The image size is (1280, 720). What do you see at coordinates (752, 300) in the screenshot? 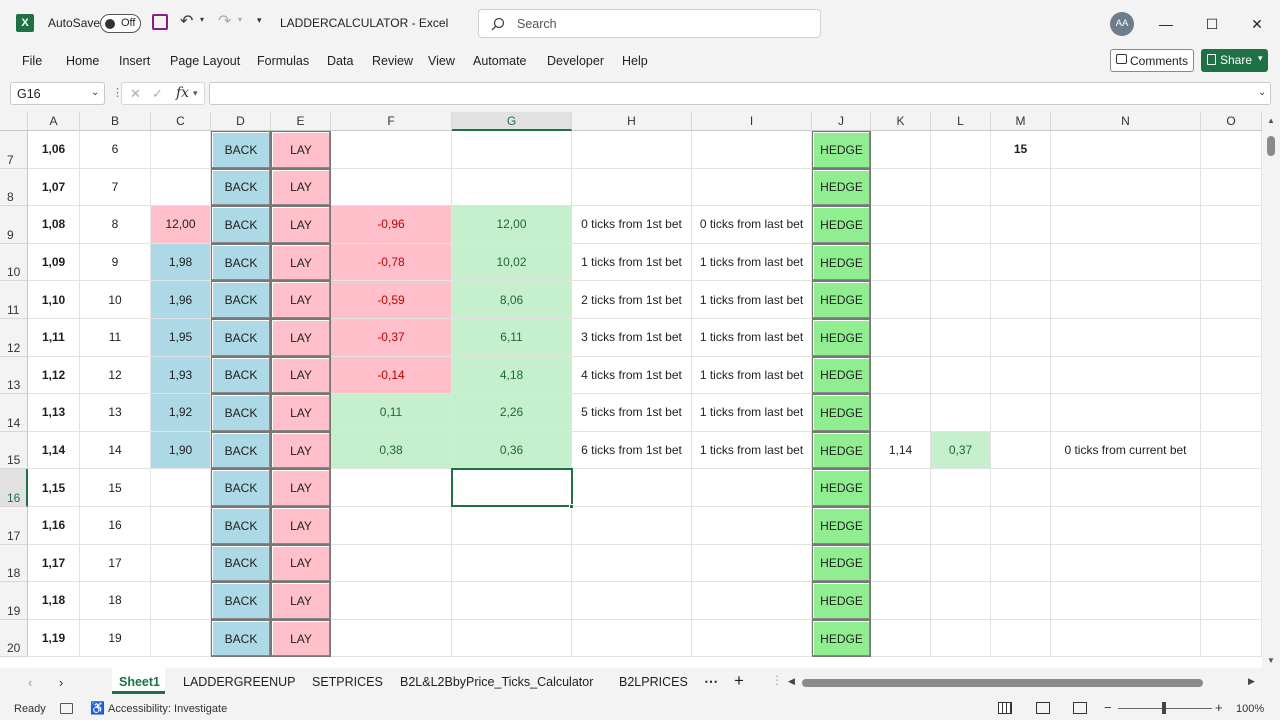
I see `cell-i11: 1 ticks from last bet` at bounding box center [752, 300].